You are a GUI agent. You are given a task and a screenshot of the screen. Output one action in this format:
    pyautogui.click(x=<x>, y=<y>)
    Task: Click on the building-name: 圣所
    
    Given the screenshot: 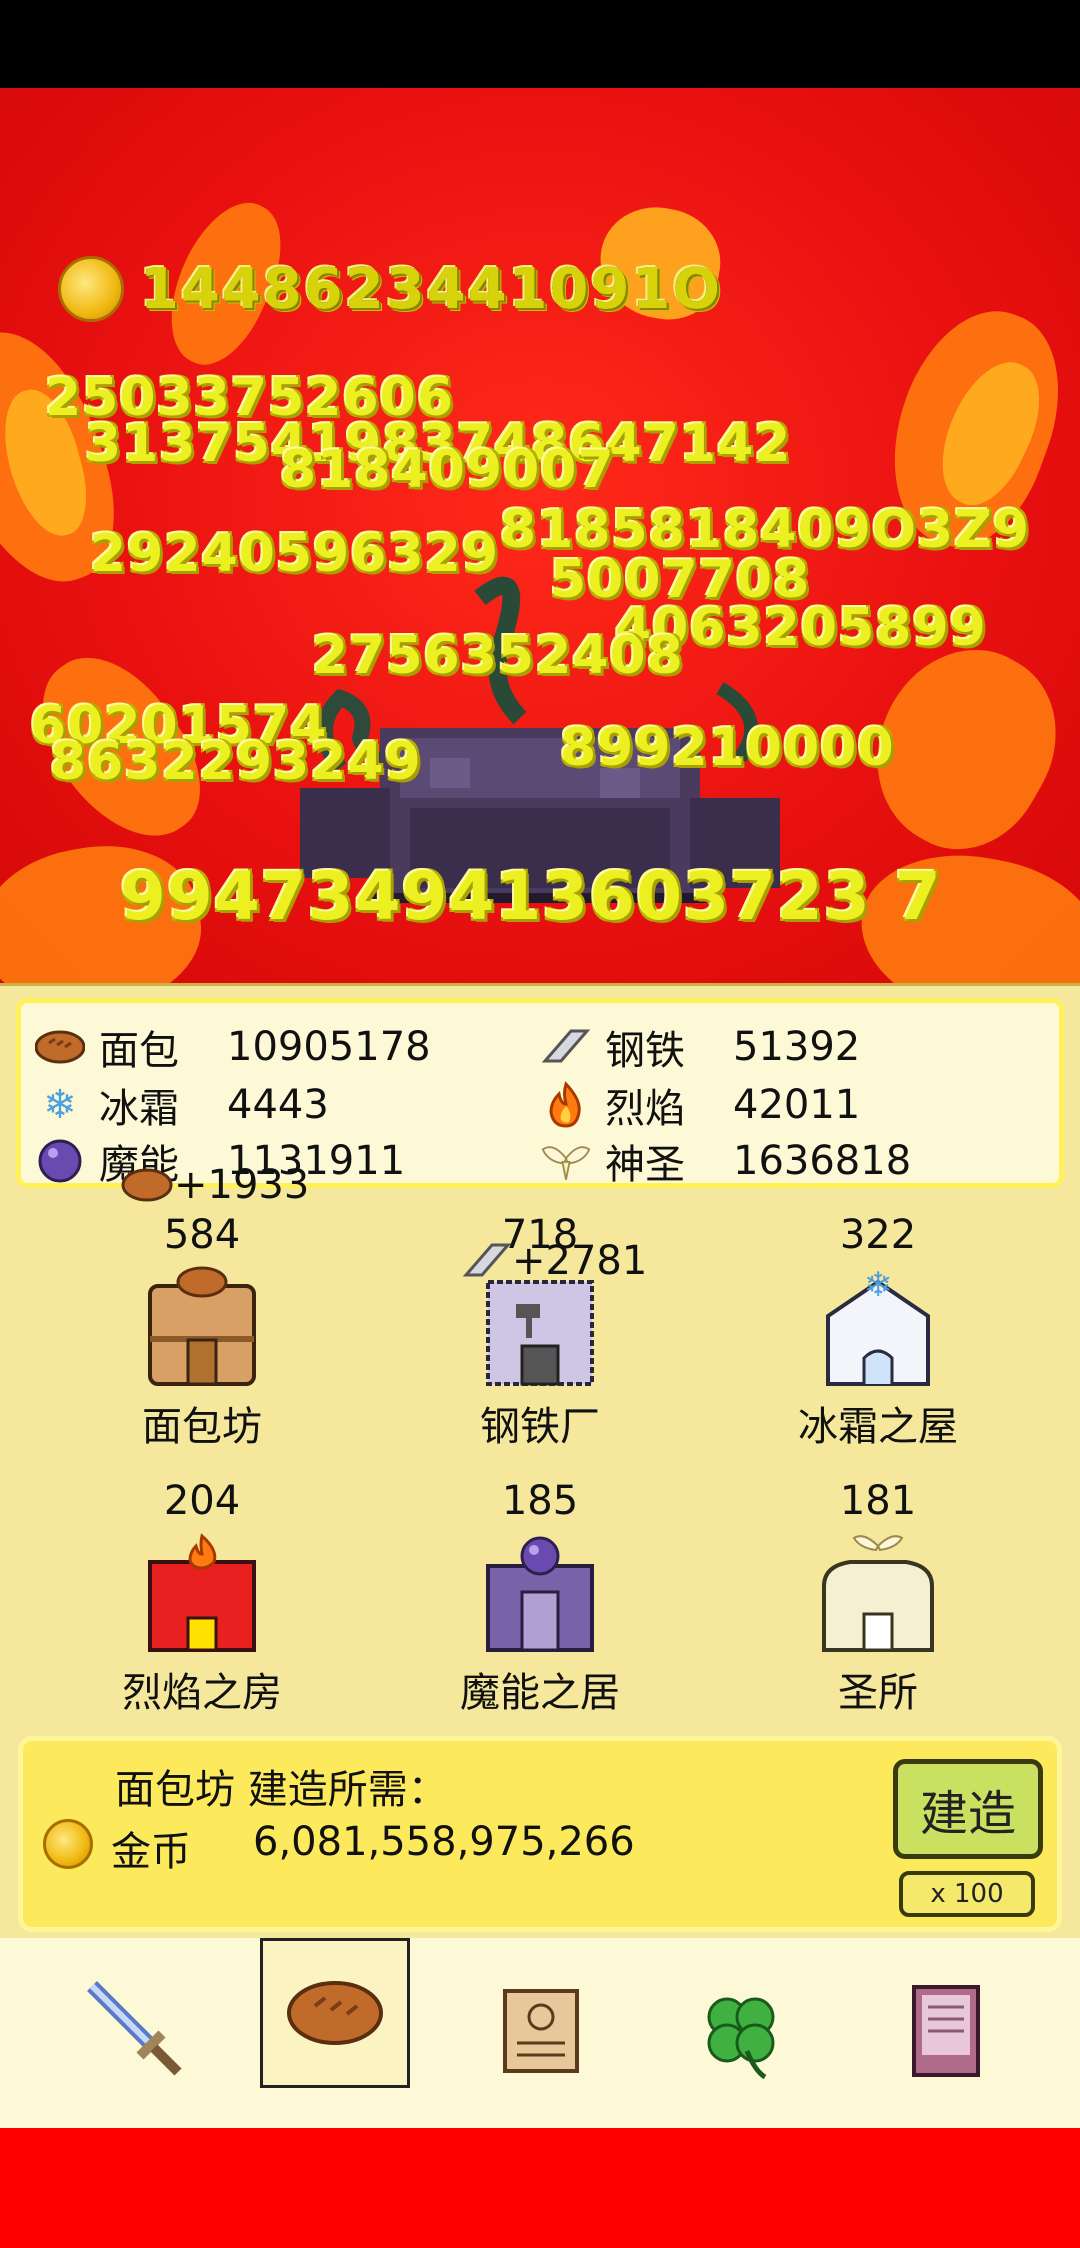 What is the action you would take?
    pyautogui.click(x=878, y=1693)
    